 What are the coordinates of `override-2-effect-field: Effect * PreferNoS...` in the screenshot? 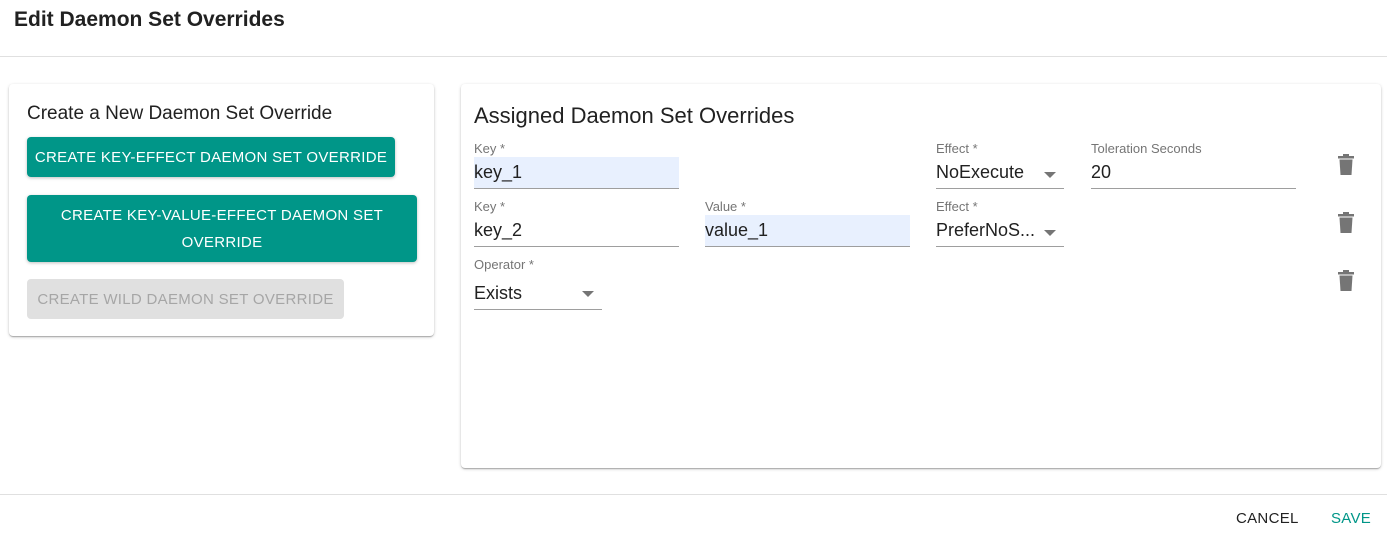 It's located at (1000, 223).